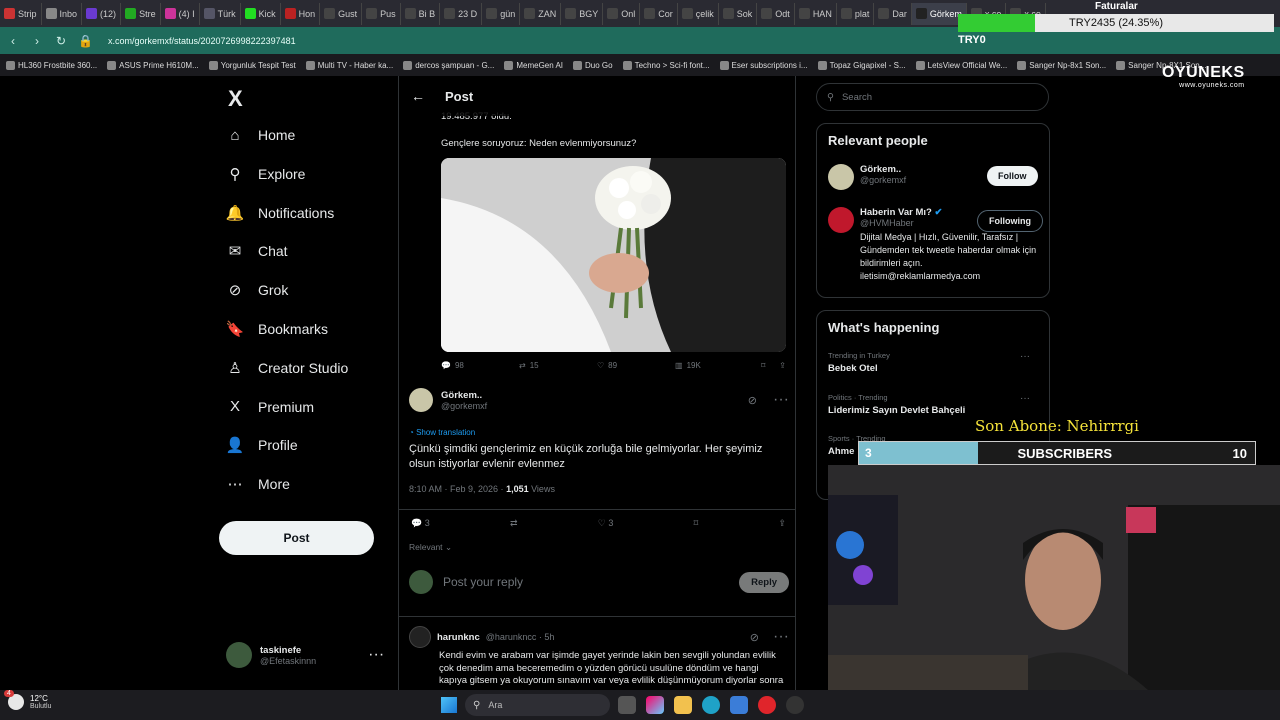 The width and height of the screenshot is (1280, 720). Describe the element at coordinates (464, 395) in the screenshot. I see `post-author-name: Görkem..` at that location.